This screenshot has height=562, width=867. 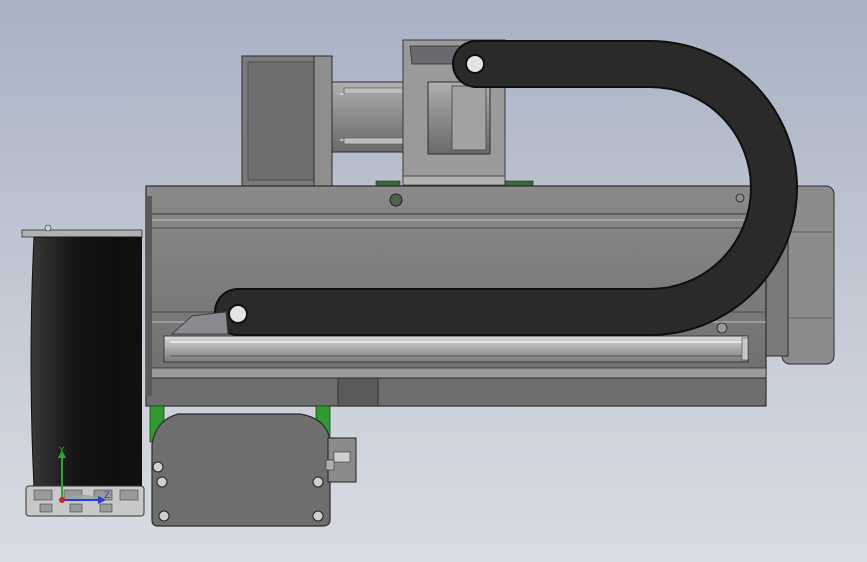 What do you see at coordinates (254, 470) in the screenshot?
I see `lower-gearbox` at bounding box center [254, 470].